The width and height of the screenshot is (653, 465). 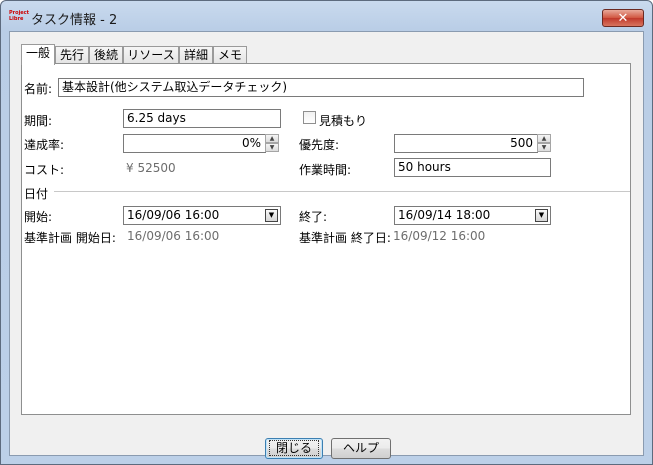 What do you see at coordinates (194, 143) in the screenshot?
I see `completion-input: 0%` at bounding box center [194, 143].